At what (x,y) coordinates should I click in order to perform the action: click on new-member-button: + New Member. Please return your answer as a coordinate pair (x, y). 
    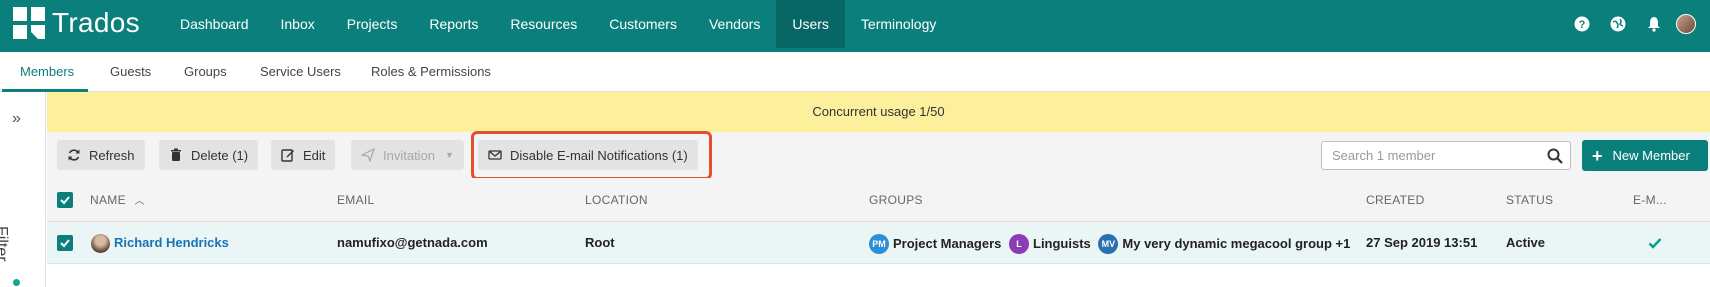
    Looking at the image, I should click on (1645, 155).